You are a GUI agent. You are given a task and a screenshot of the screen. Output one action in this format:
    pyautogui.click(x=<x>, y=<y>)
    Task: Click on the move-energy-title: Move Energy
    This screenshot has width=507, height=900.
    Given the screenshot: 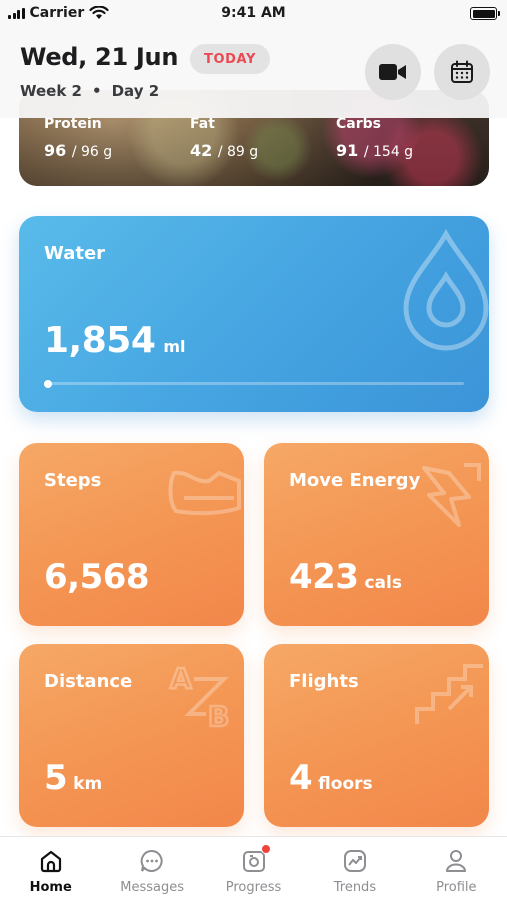 What is the action you would take?
    pyautogui.click(x=355, y=480)
    